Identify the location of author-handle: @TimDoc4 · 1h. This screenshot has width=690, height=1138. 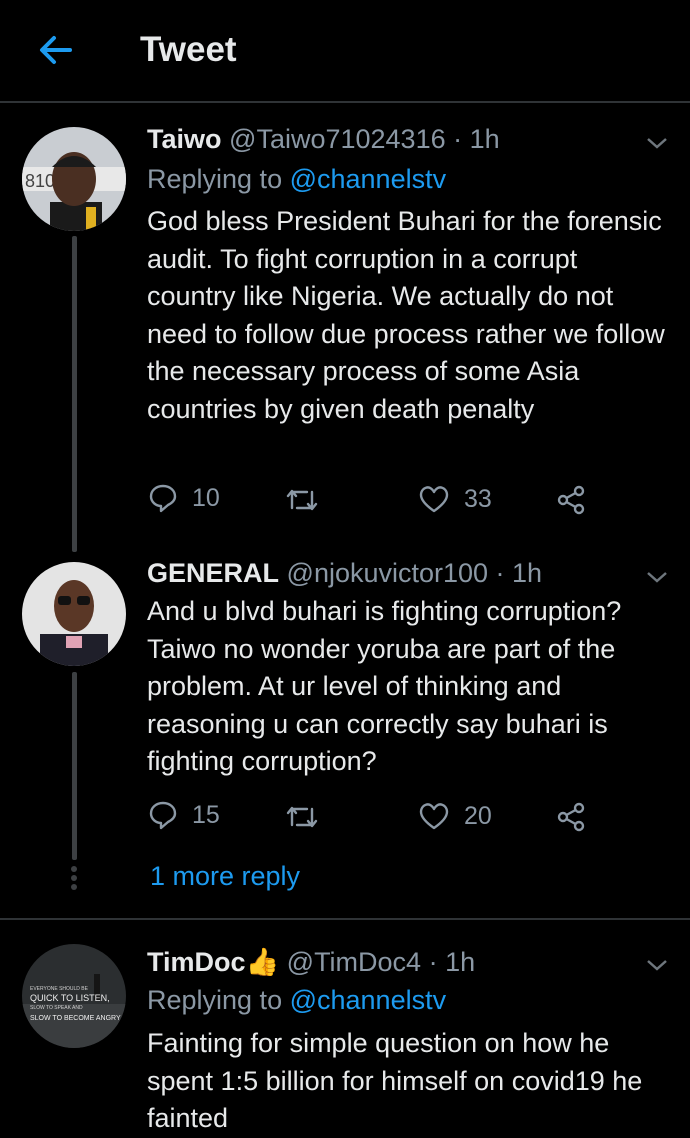
(381, 962).